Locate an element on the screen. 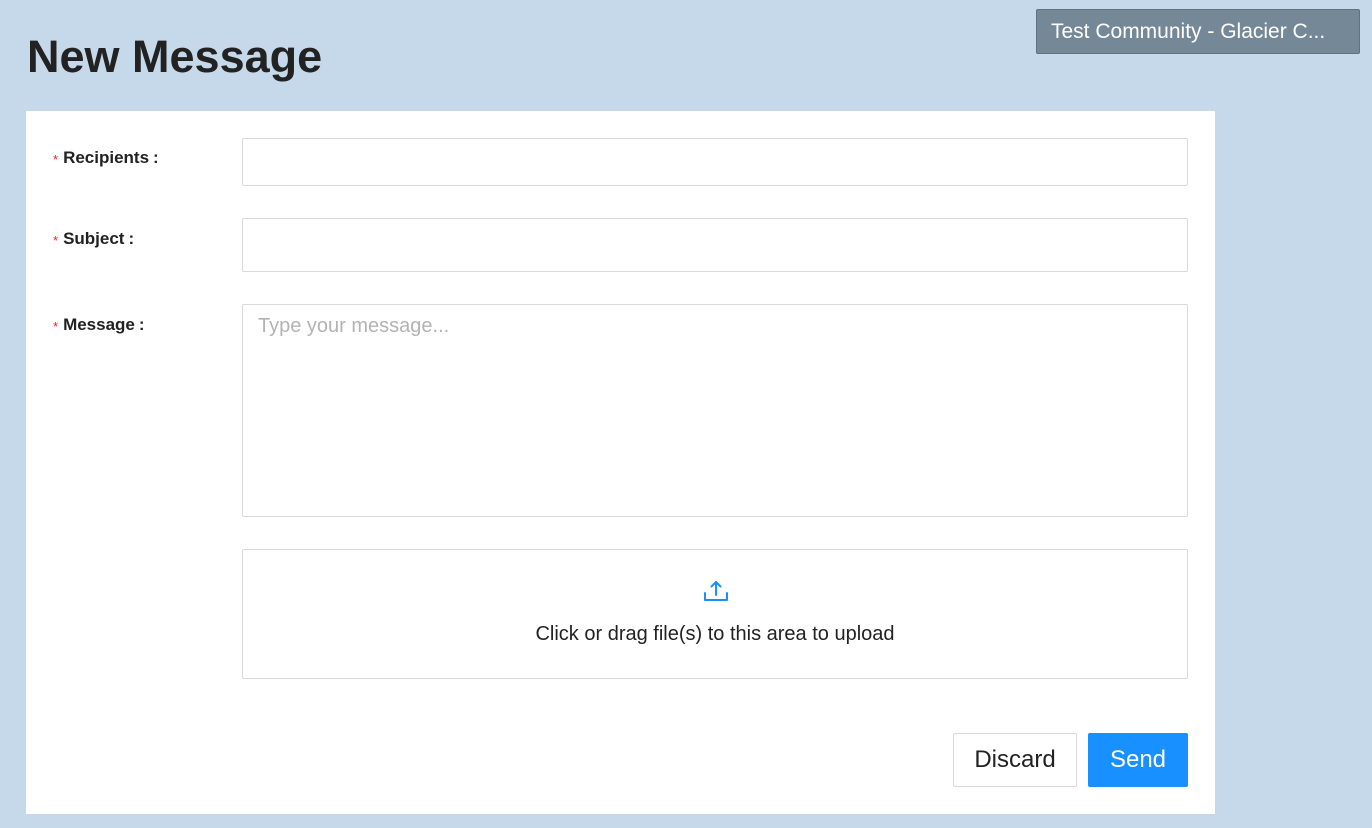  discard-button: Discard is located at coordinates (1015, 760).